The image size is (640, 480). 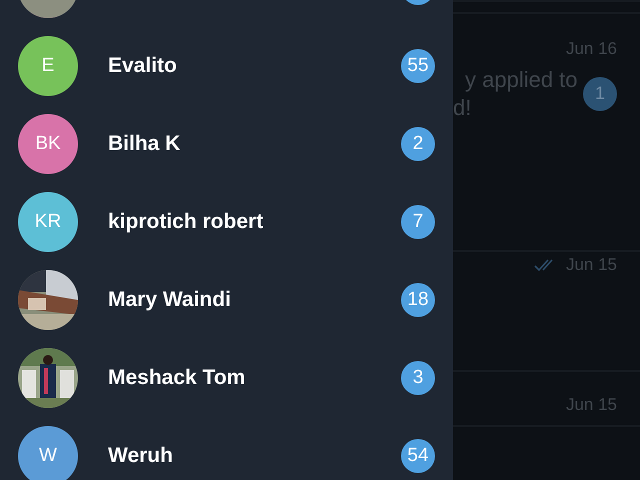 I want to click on unread-count: 55, so click(x=418, y=66).